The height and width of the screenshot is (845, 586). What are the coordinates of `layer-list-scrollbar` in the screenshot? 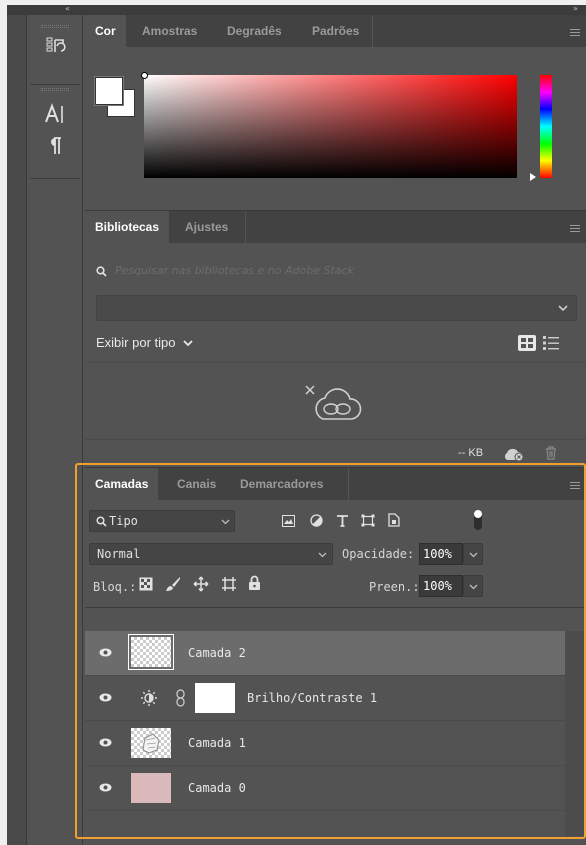 It's located at (575, 733).